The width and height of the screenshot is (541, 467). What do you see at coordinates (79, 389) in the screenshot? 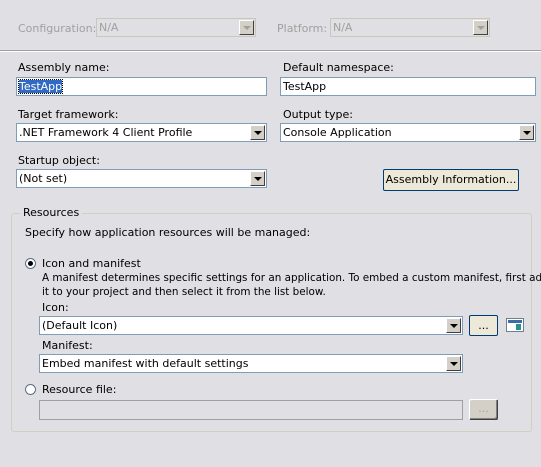
I see `resource-file-label: Resource file:` at bounding box center [79, 389].